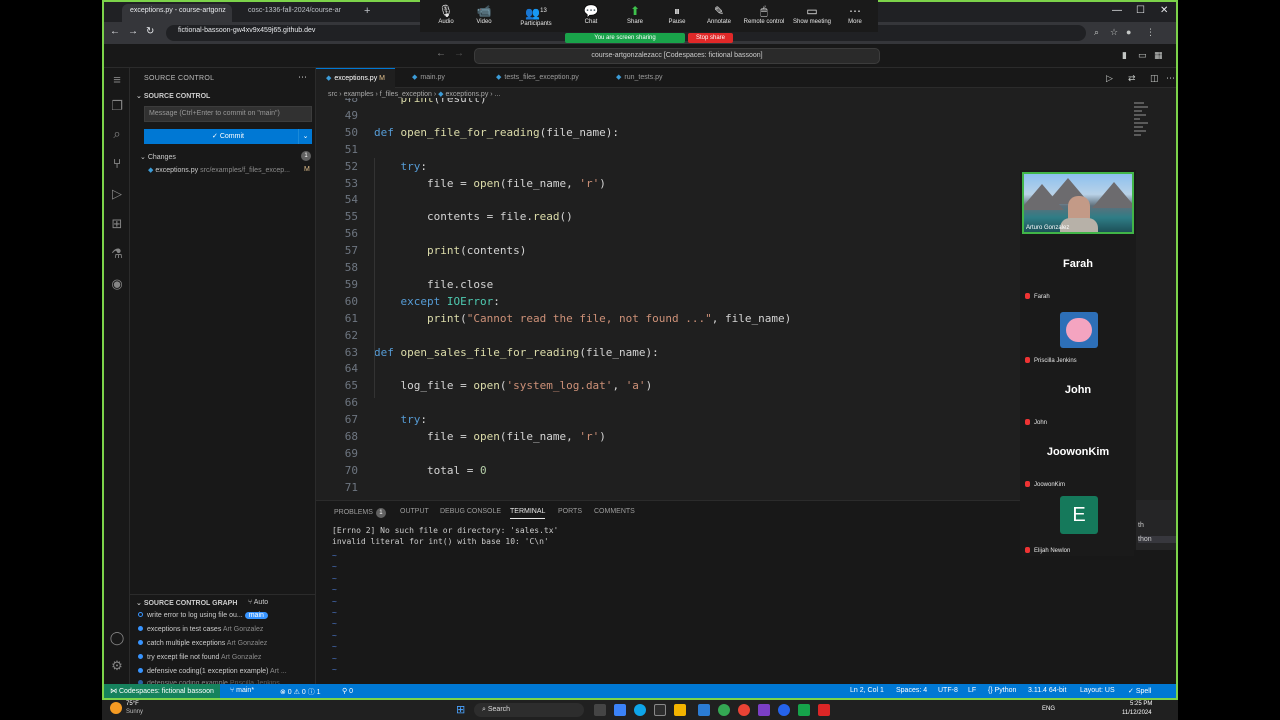 This screenshot has height=720, width=1280. What do you see at coordinates (764, 710) in the screenshot?
I see `teams-icon` at bounding box center [764, 710].